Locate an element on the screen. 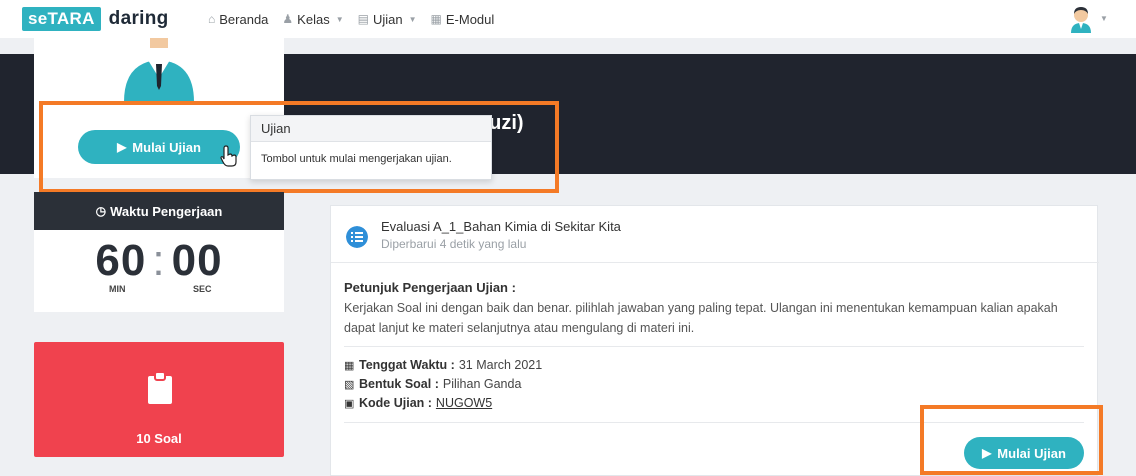 The height and width of the screenshot is (476, 1136). nav-item-emodul: ▦ E-Modul is located at coordinates (463, 19).